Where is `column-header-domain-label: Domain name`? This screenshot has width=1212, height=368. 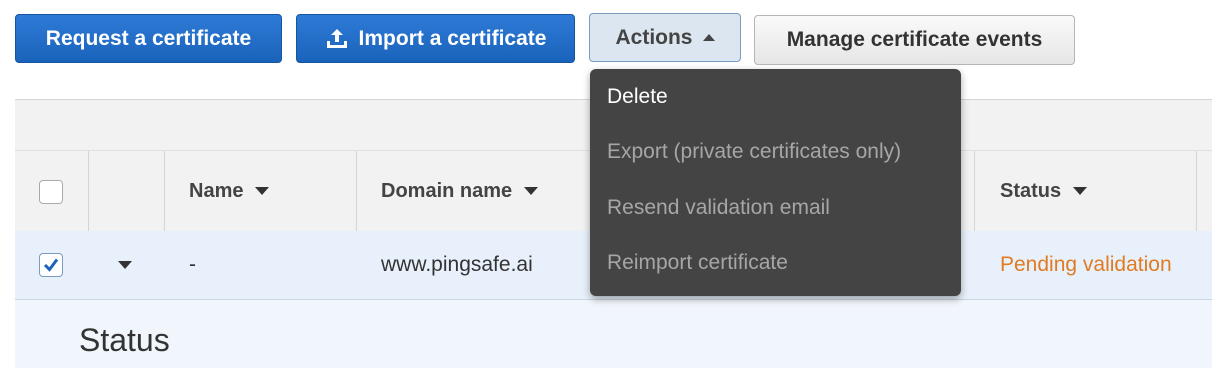 column-header-domain-label: Domain name is located at coordinates (447, 190).